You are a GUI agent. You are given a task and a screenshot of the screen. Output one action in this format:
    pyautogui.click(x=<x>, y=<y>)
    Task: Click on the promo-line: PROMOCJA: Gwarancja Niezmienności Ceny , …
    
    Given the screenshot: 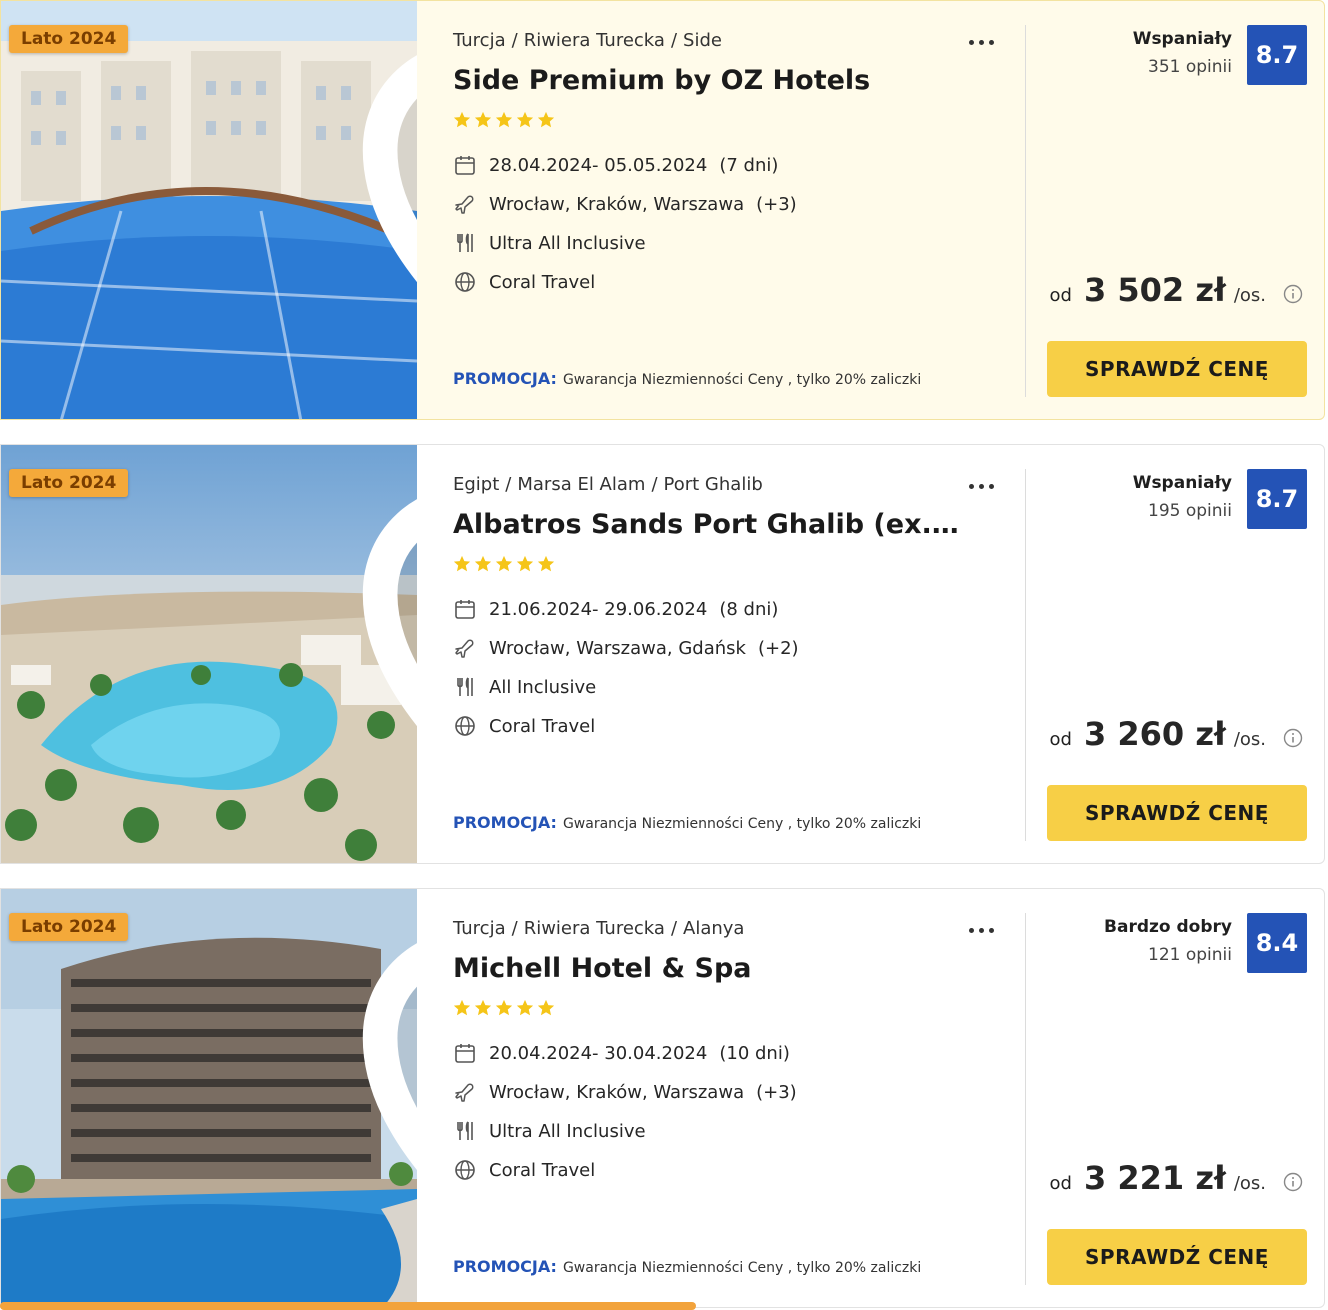 What is the action you would take?
    pyautogui.click(x=687, y=1266)
    